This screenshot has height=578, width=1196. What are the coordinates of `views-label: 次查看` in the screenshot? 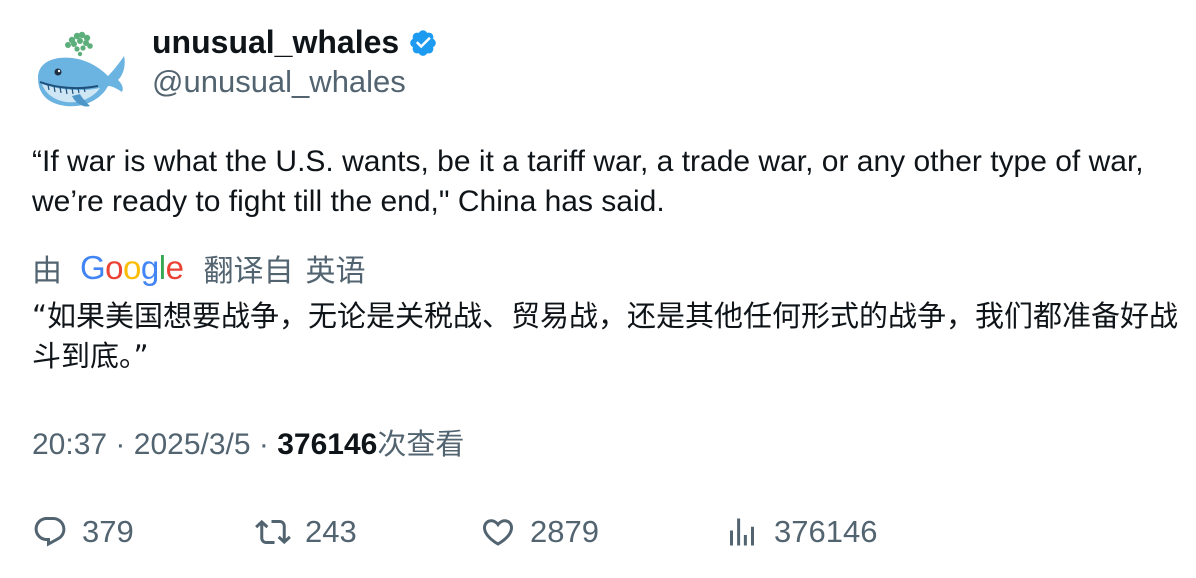 It's located at (421, 444).